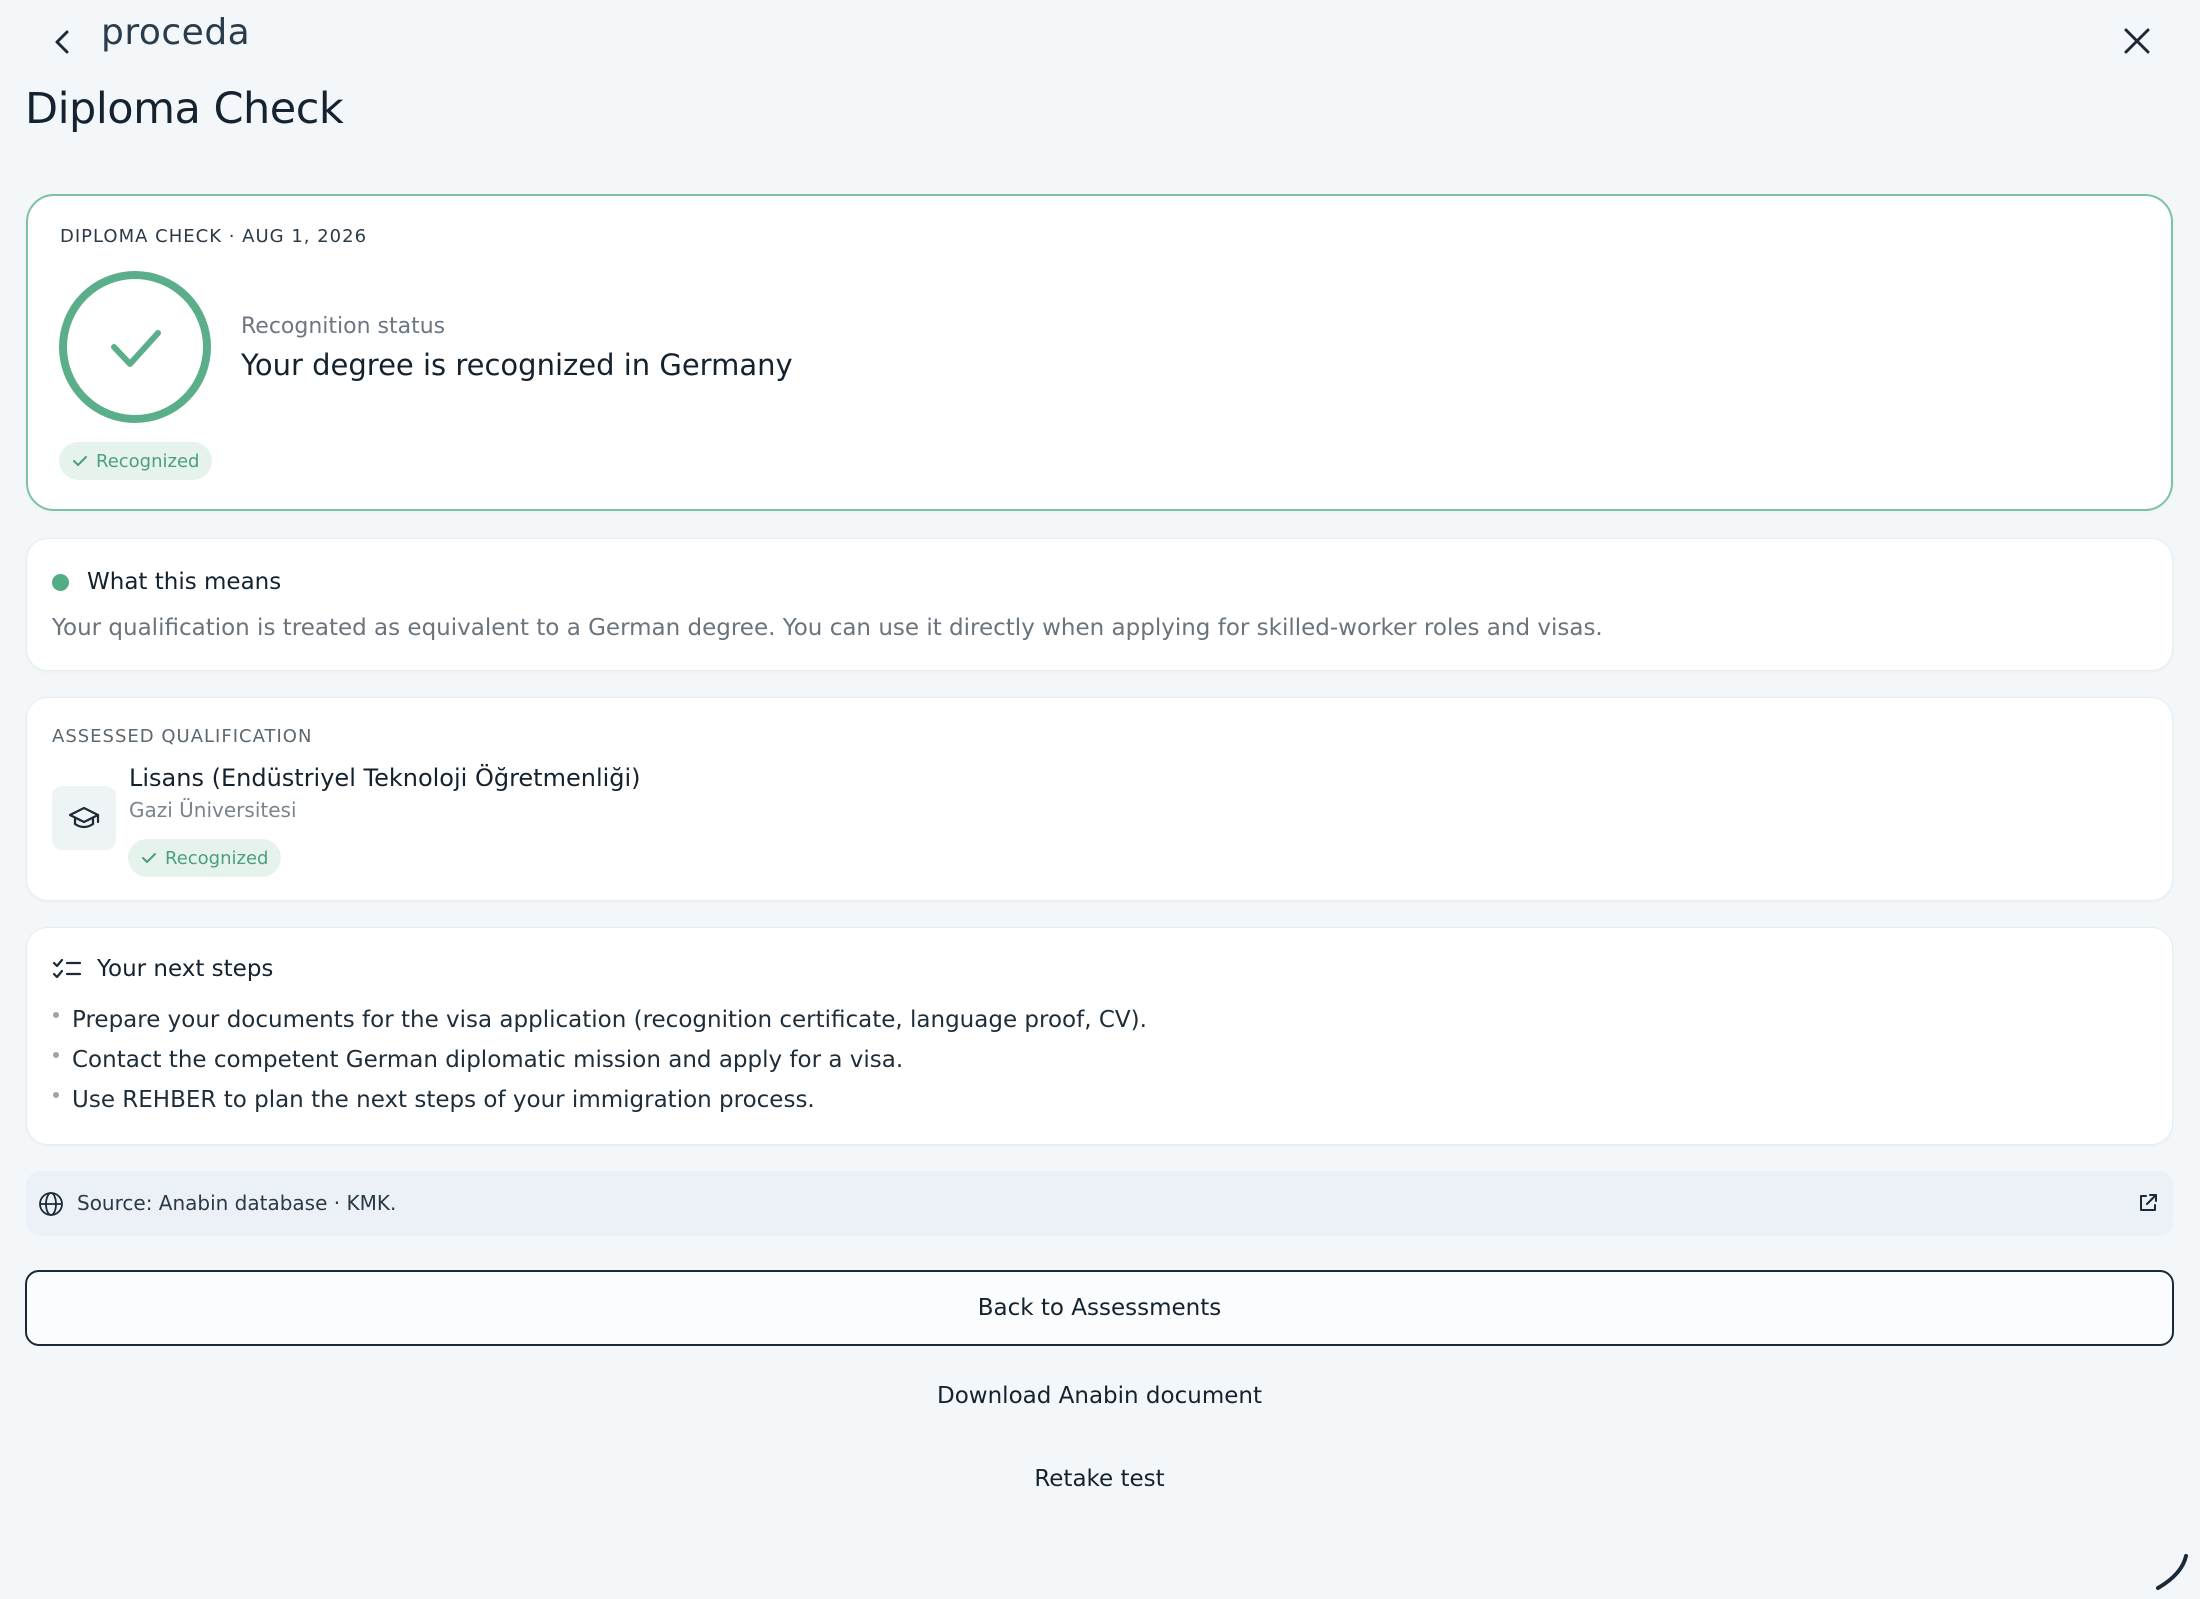 Image resolution: width=2200 pixels, height=1599 pixels. Describe the element at coordinates (2172, 1572) in the screenshot. I see `loading-spinner-icon` at that location.